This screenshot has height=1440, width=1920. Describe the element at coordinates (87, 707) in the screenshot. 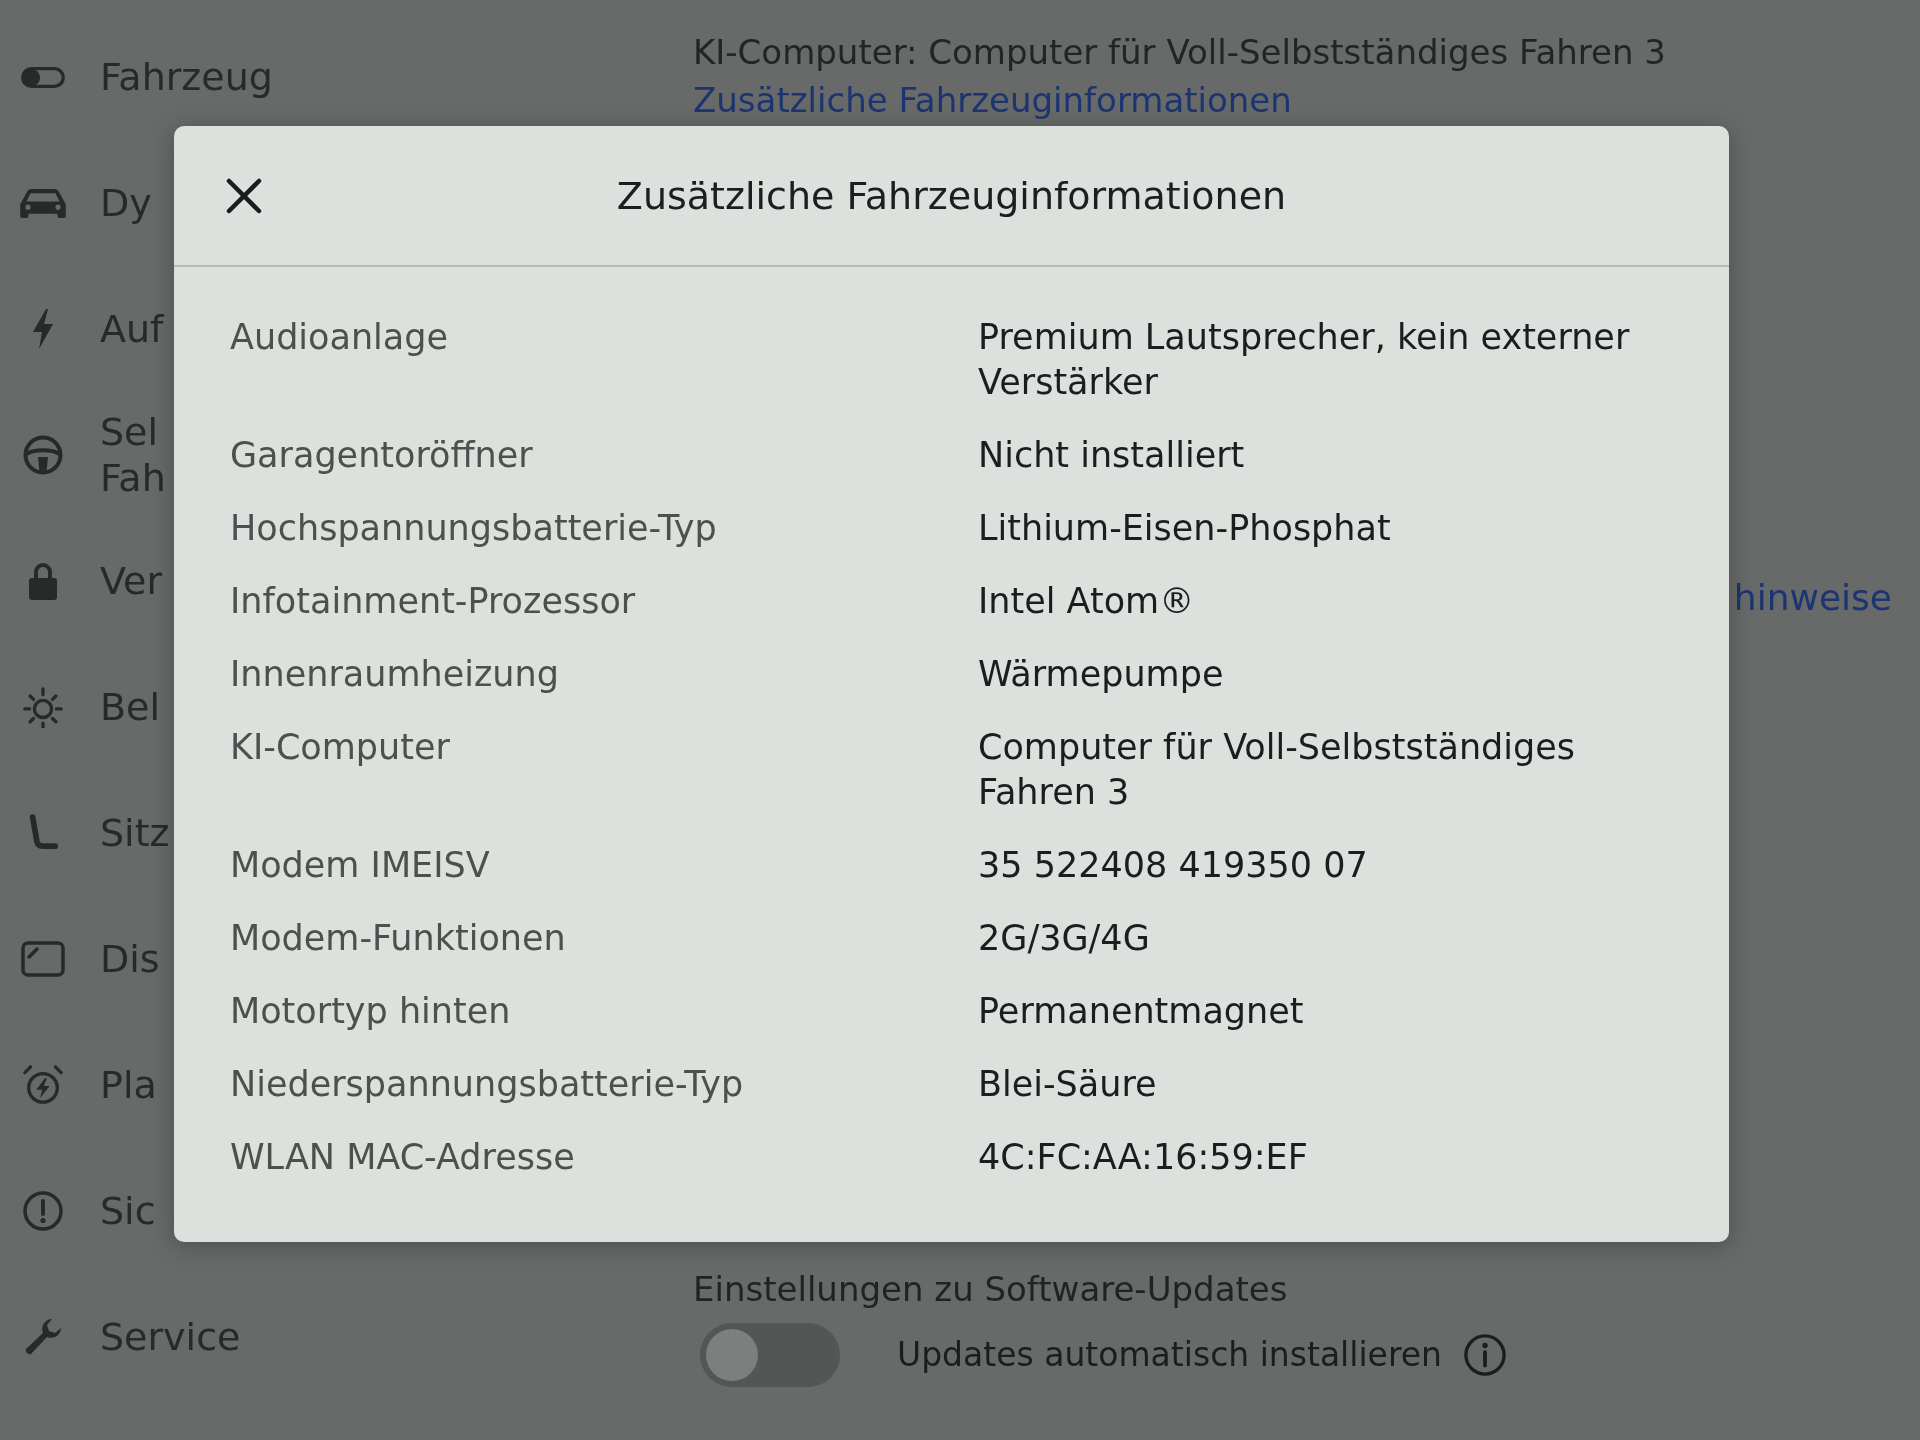

I see `sidebar-item: Bel` at that location.